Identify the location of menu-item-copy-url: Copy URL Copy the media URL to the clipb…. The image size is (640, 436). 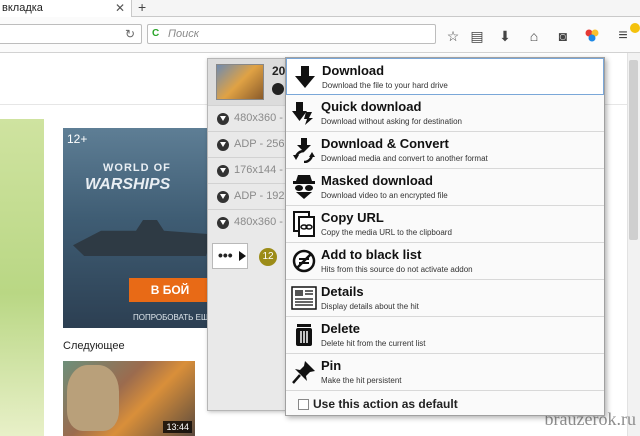
(445, 224).